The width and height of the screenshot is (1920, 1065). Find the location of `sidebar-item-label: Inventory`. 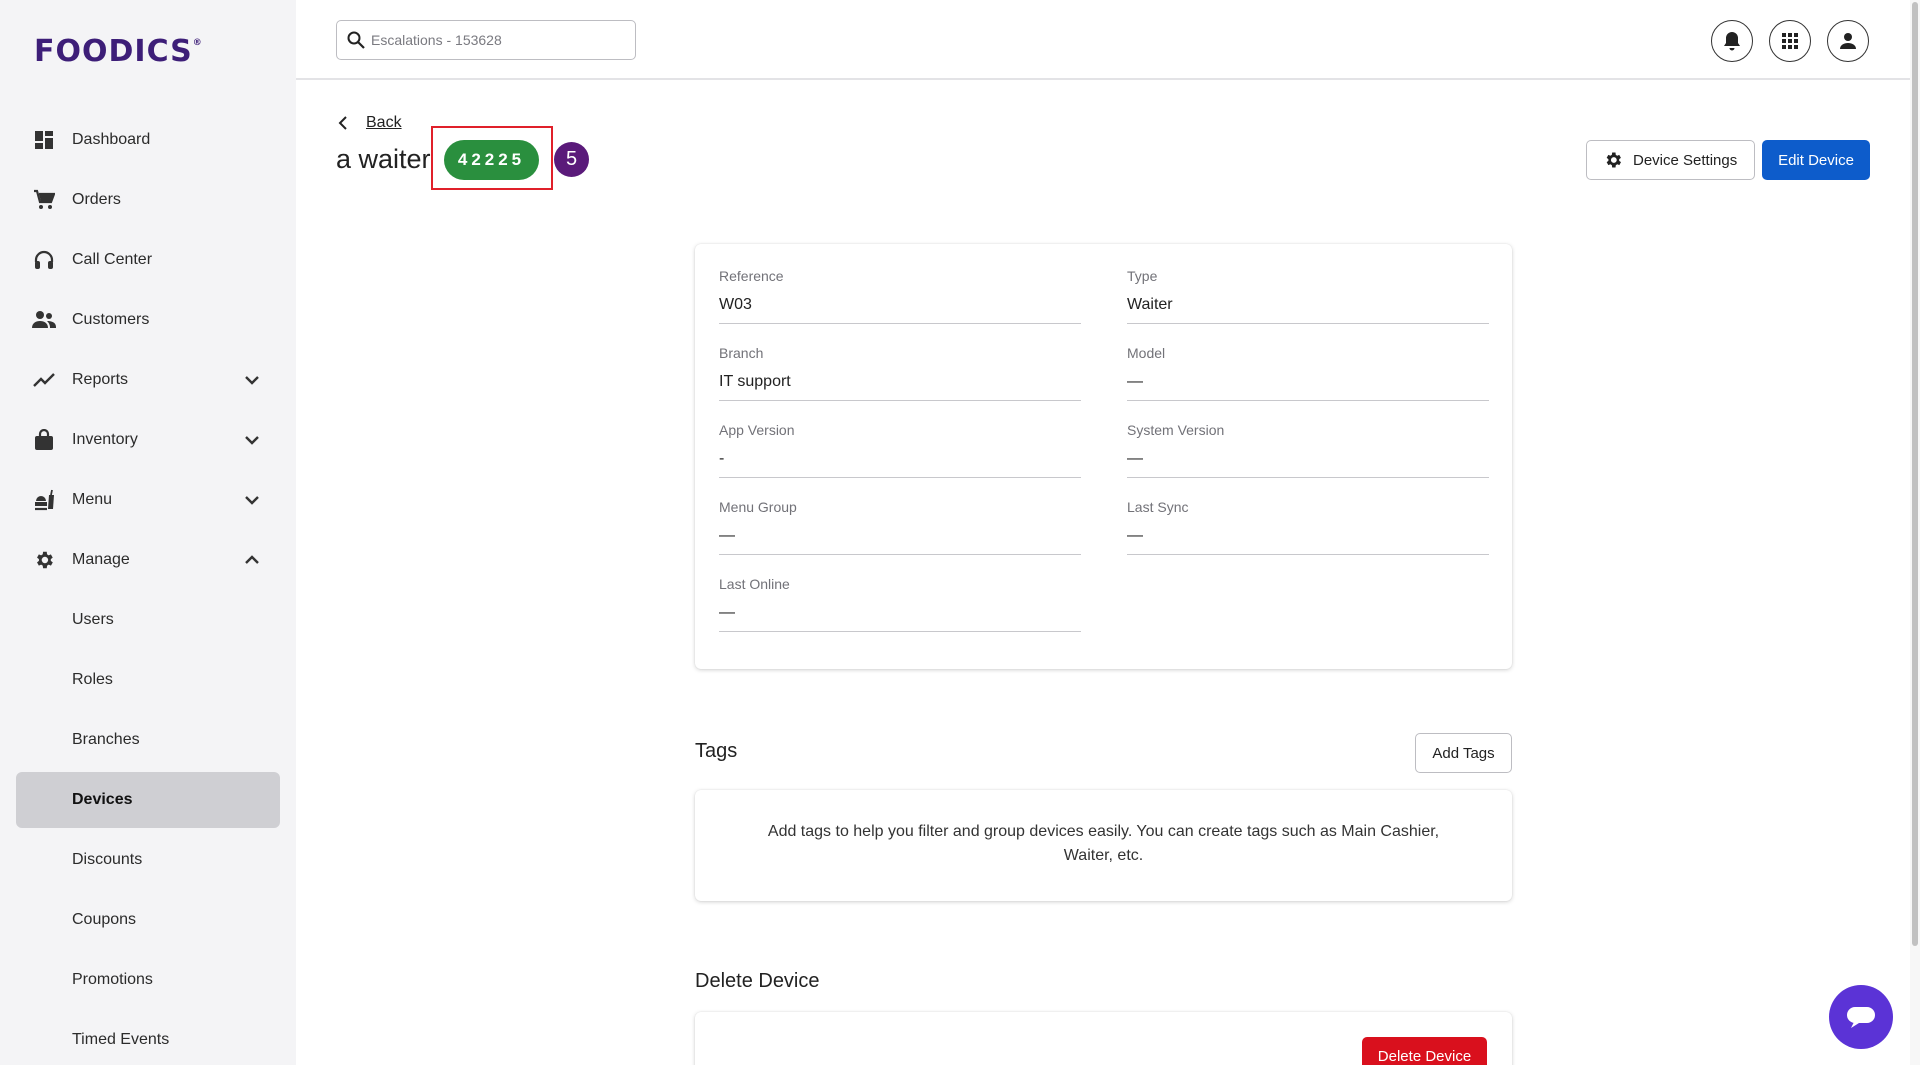

sidebar-item-label: Inventory is located at coordinates (105, 439).